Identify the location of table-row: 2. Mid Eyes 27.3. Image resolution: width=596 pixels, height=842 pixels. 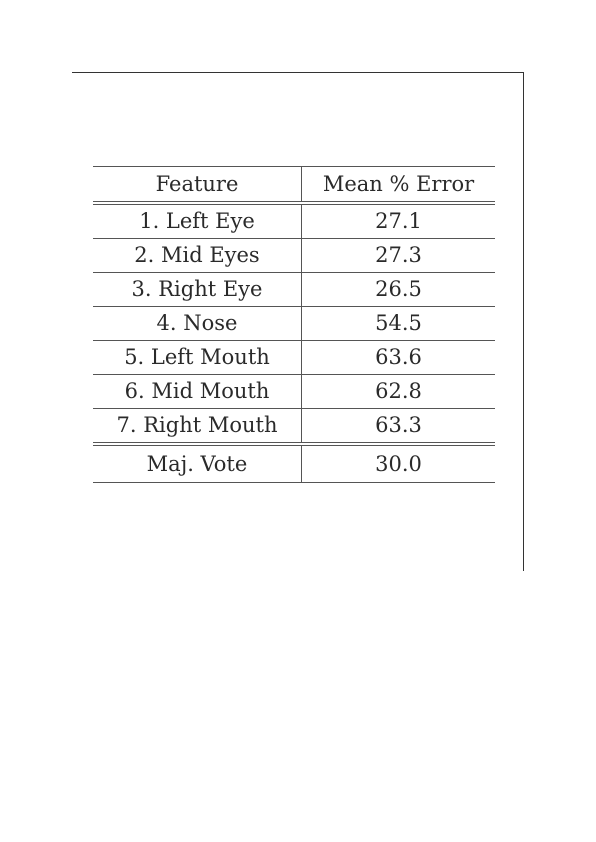
(294, 255).